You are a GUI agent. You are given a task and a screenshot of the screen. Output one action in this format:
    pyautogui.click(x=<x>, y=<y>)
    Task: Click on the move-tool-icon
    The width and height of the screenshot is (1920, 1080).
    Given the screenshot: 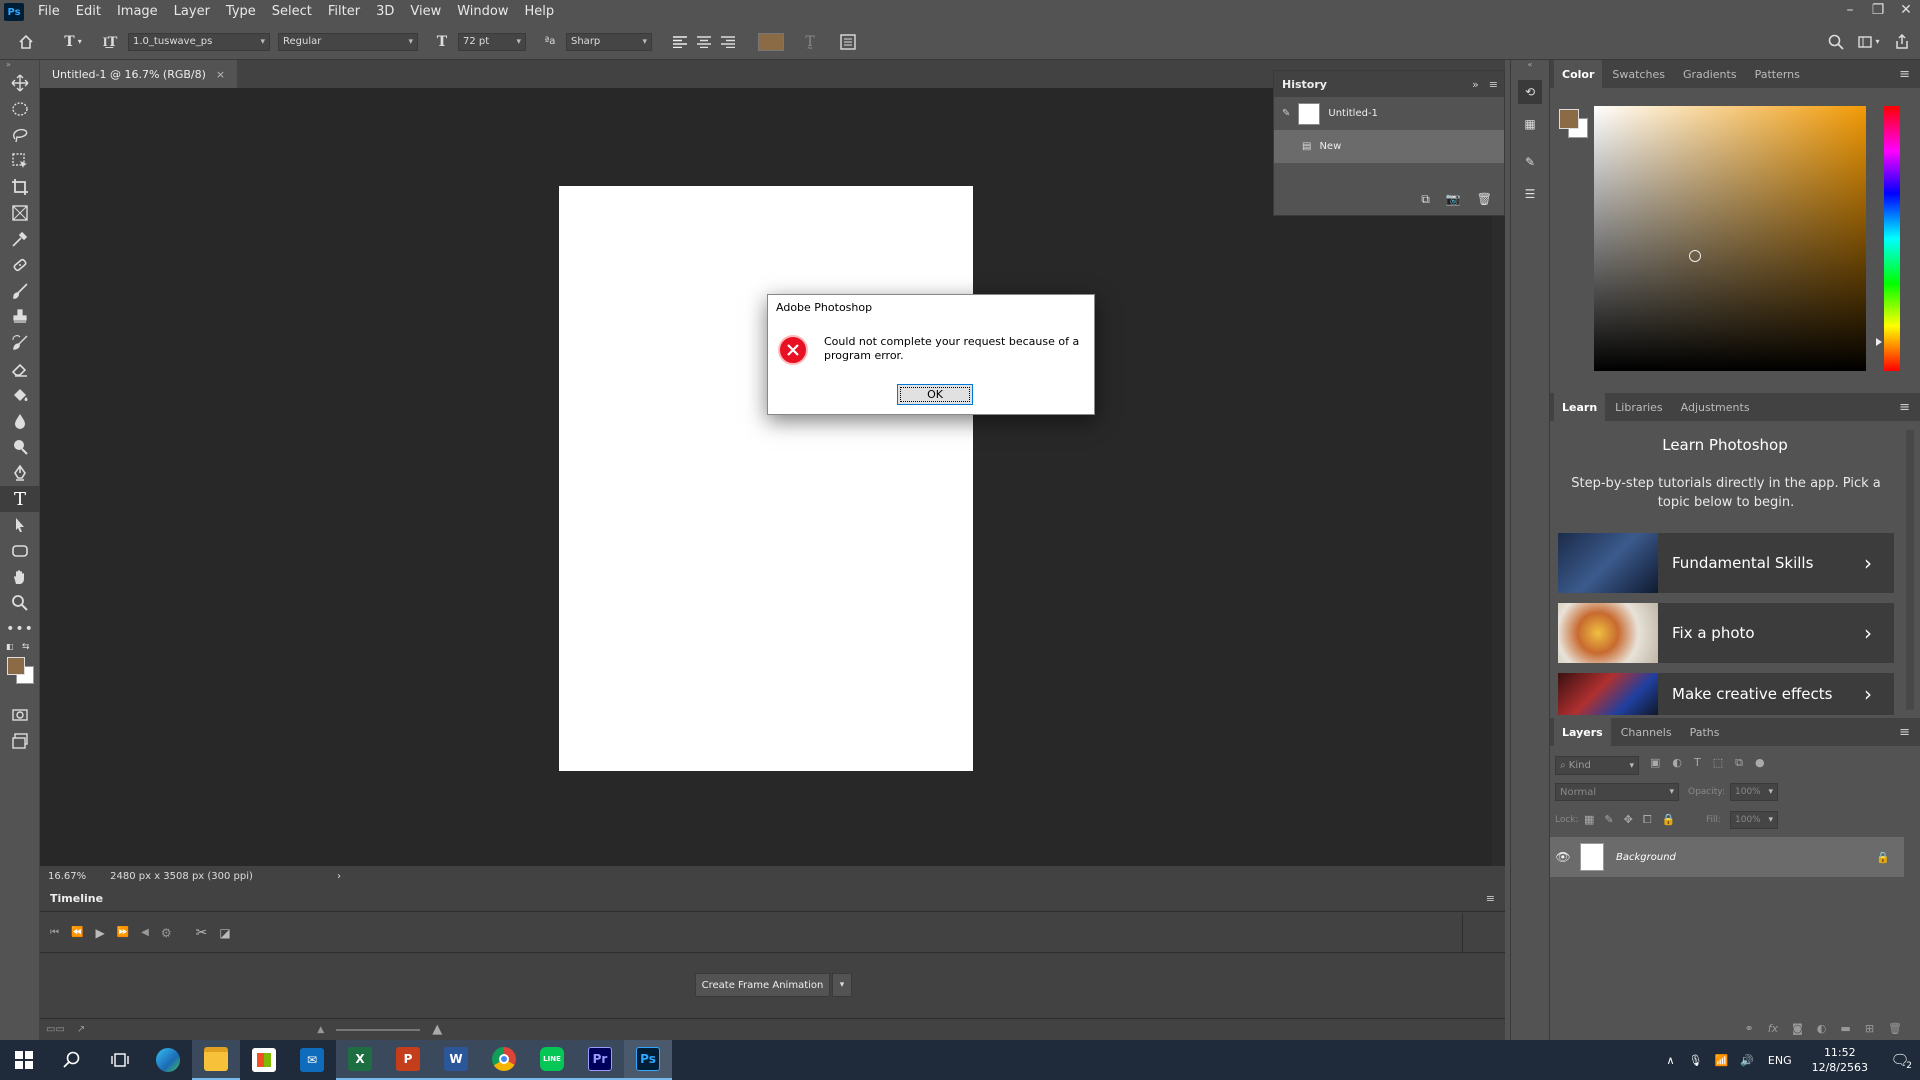 What is the action you would take?
    pyautogui.click(x=20, y=83)
    